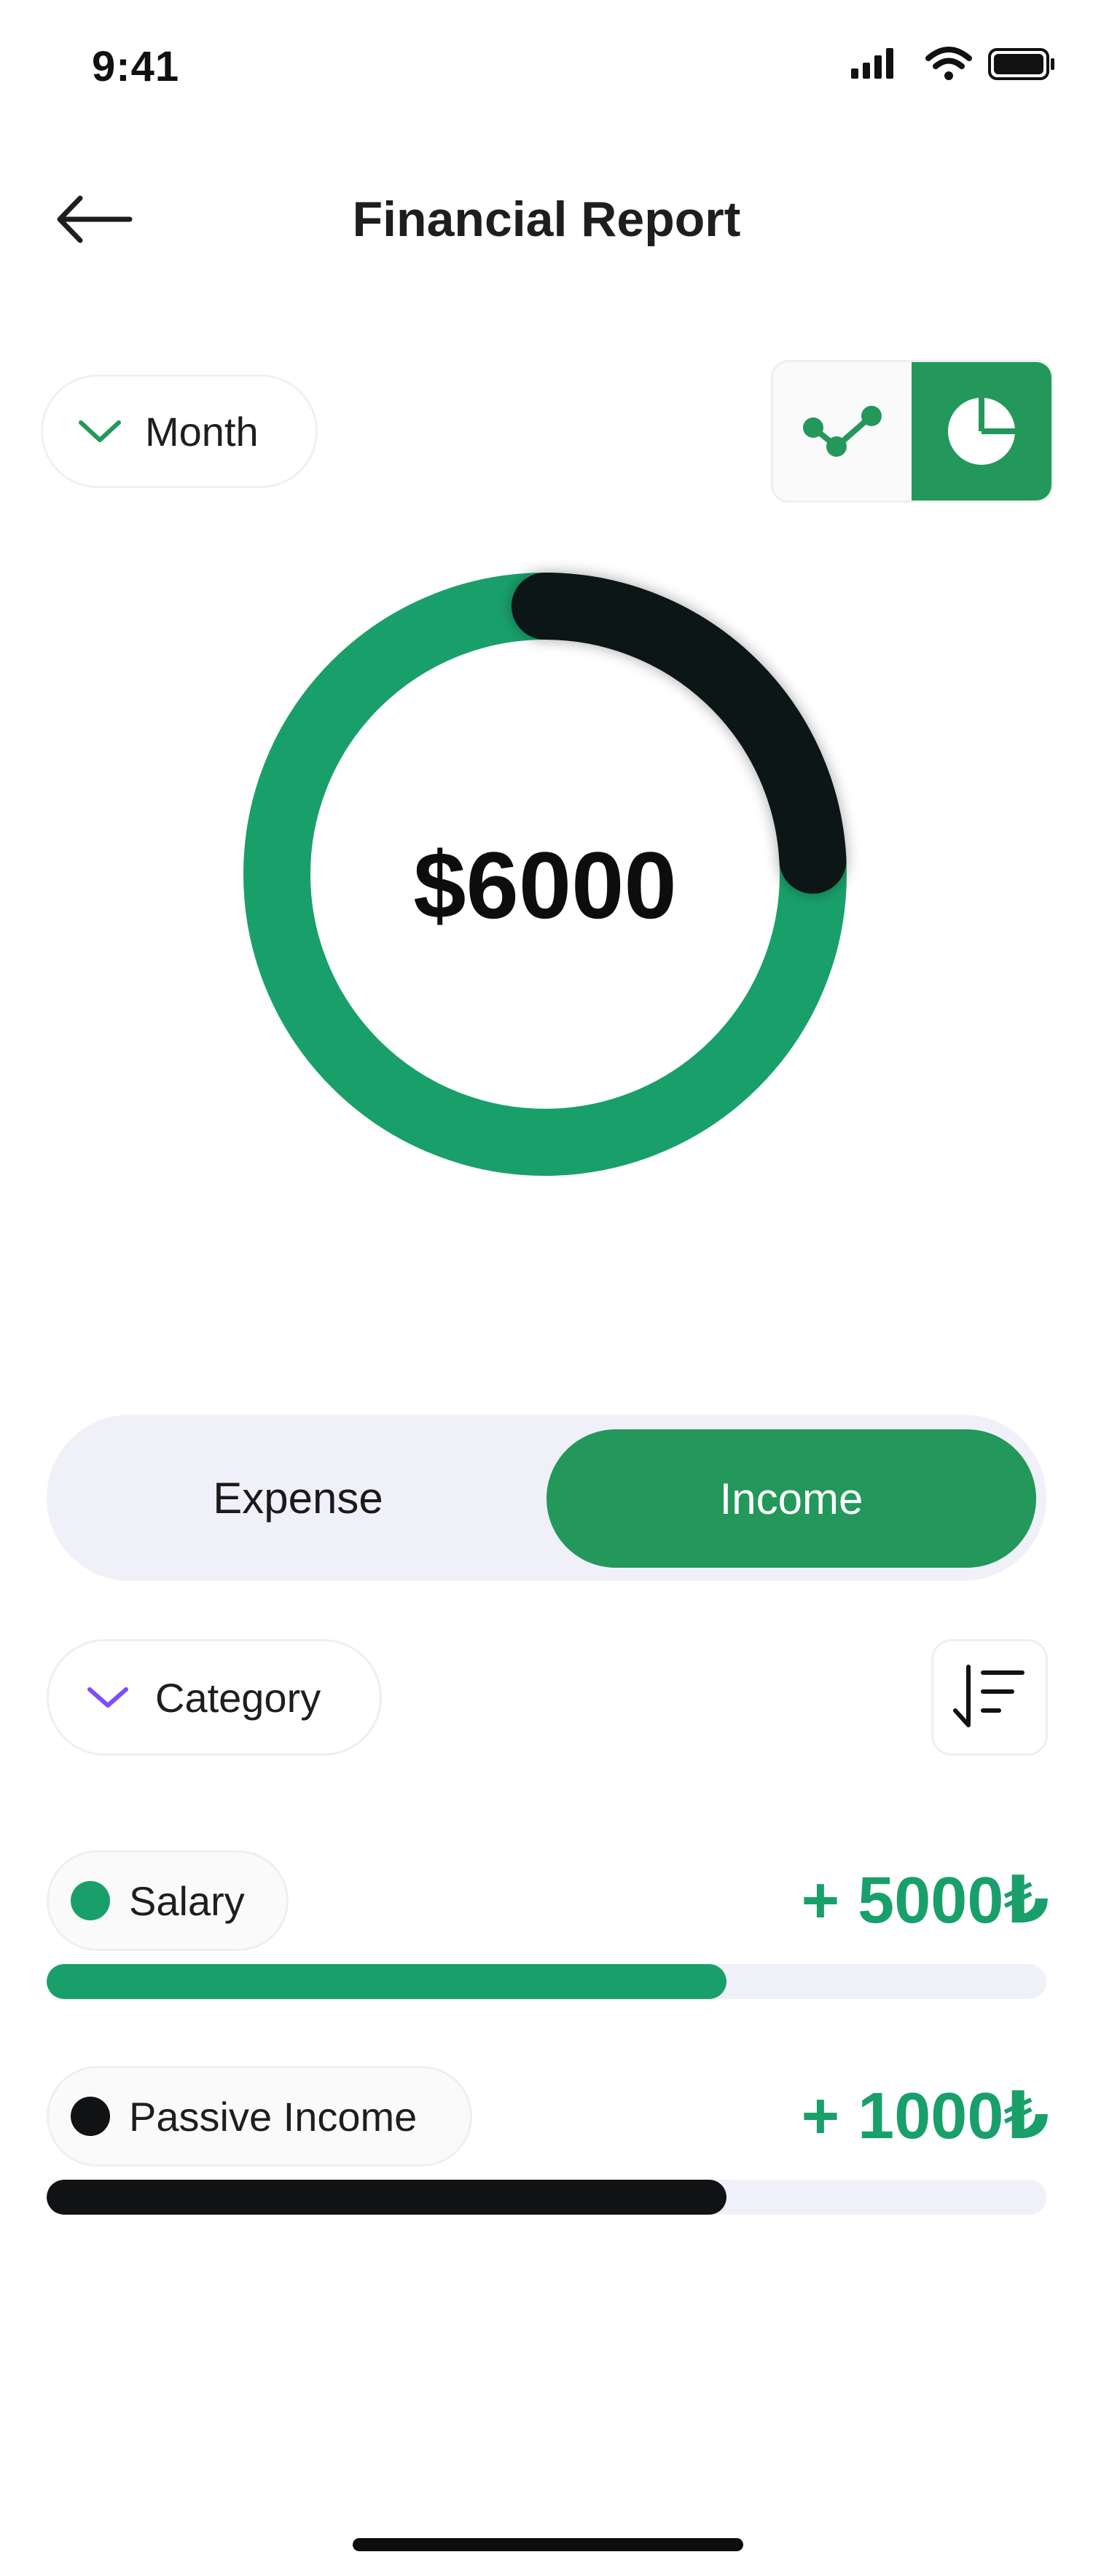  I want to click on line-chart-toggle, so click(842, 431).